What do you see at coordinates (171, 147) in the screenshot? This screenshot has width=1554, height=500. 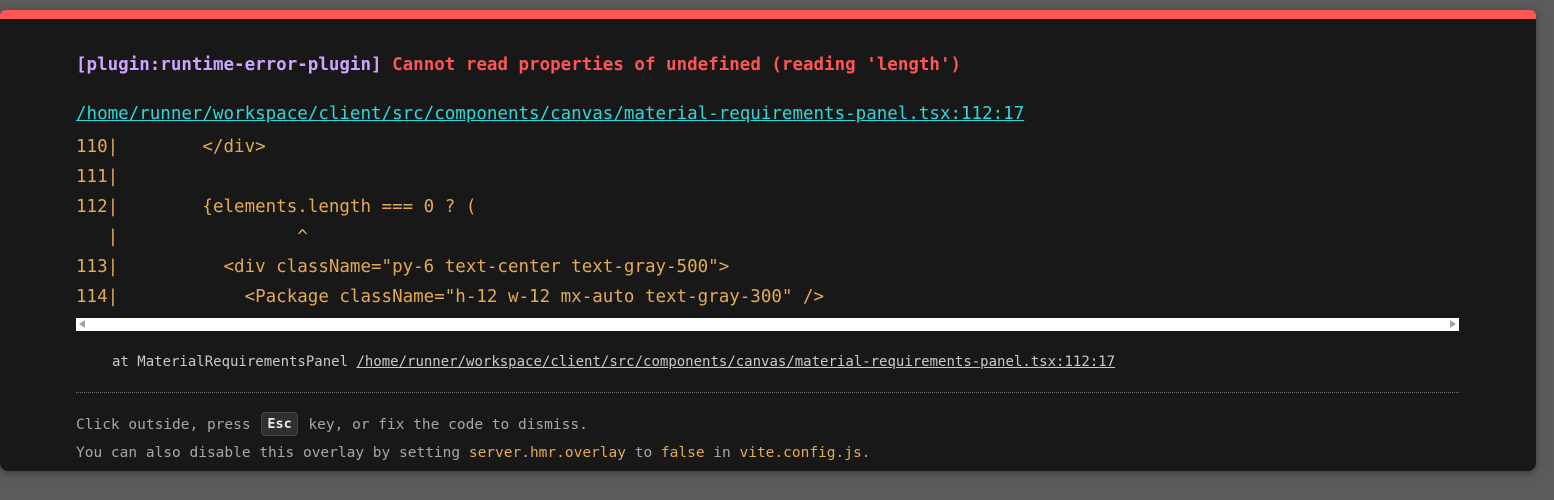 I see `code-line: 110| </div>` at bounding box center [171, 147].